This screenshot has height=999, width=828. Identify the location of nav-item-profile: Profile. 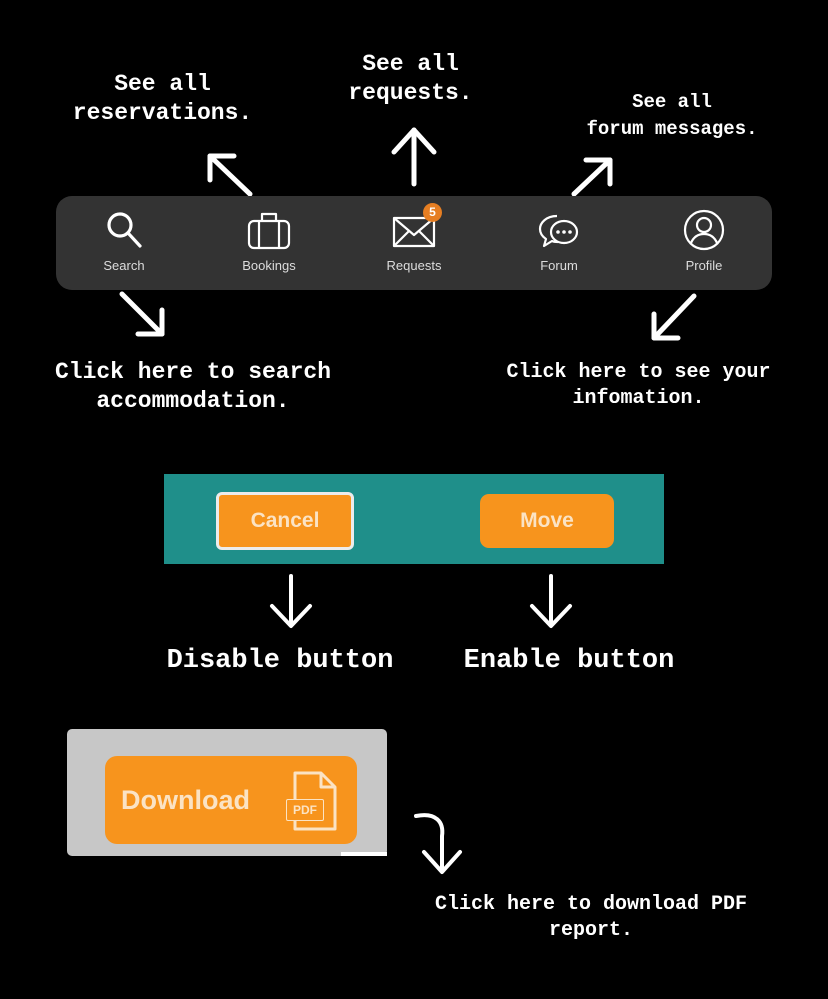
(704, 243).